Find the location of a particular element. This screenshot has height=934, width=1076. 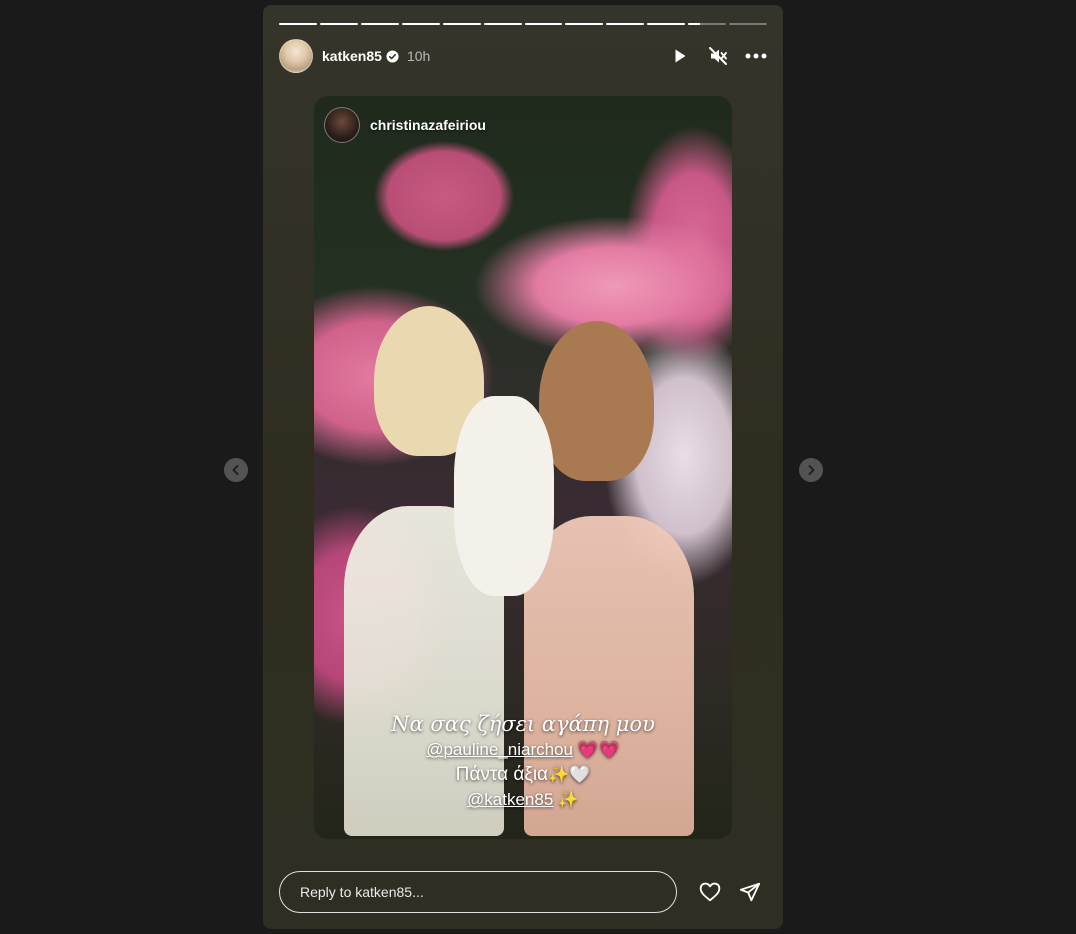

share-button is located at coordinates (750, 892).